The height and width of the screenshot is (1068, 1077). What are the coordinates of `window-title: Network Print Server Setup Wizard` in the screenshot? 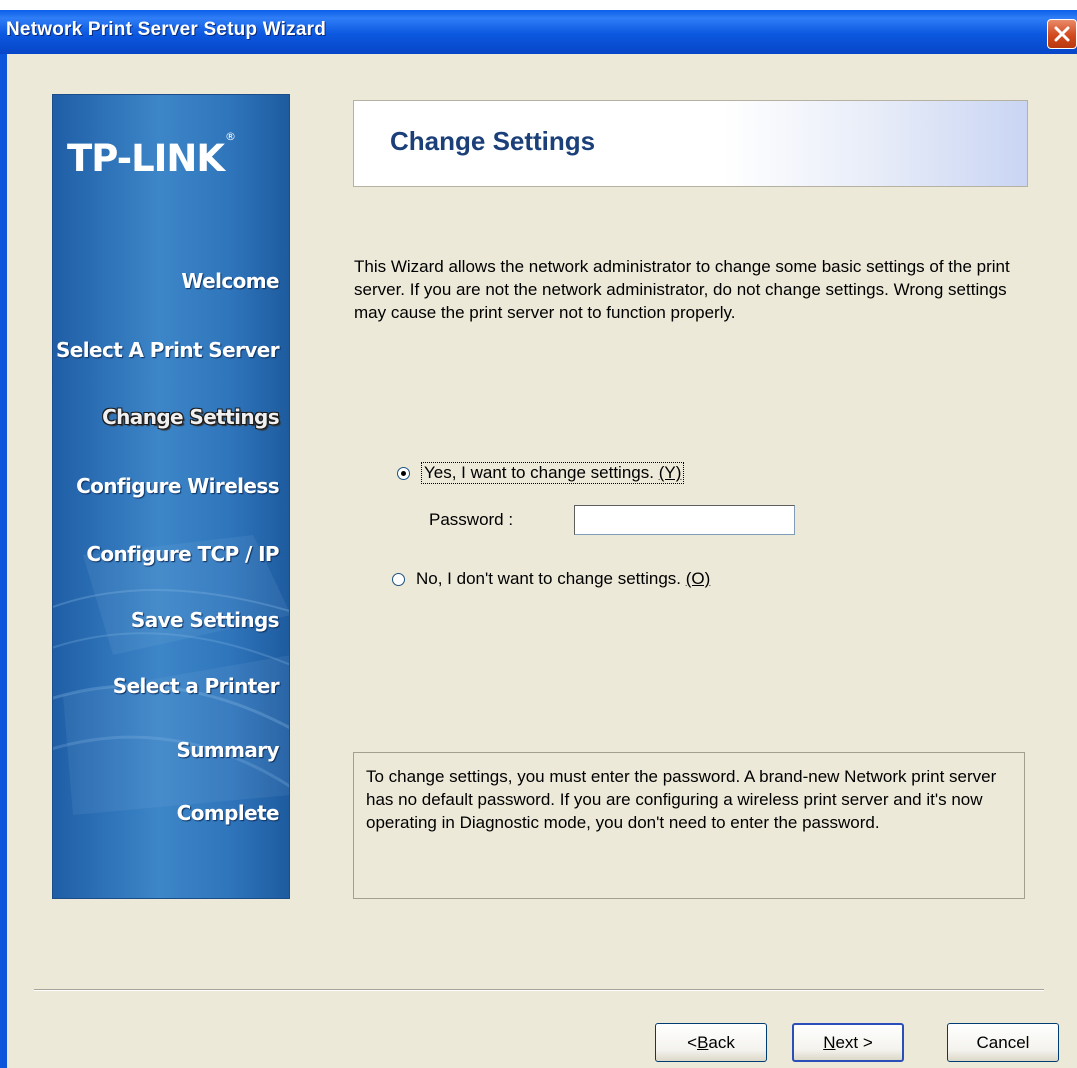 It's located at (166, 29).